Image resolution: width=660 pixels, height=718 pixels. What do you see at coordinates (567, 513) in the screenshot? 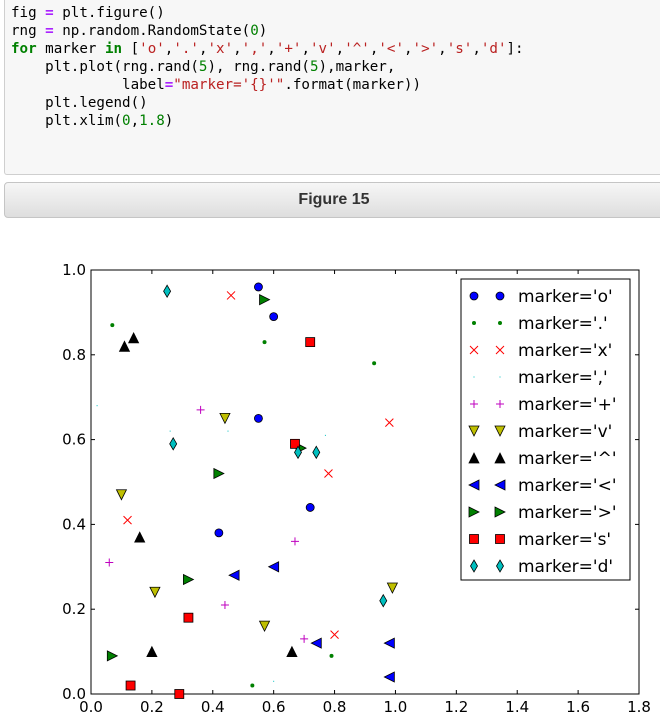
I see `legend-label: marker='>'` at bounding box center [567, 513].